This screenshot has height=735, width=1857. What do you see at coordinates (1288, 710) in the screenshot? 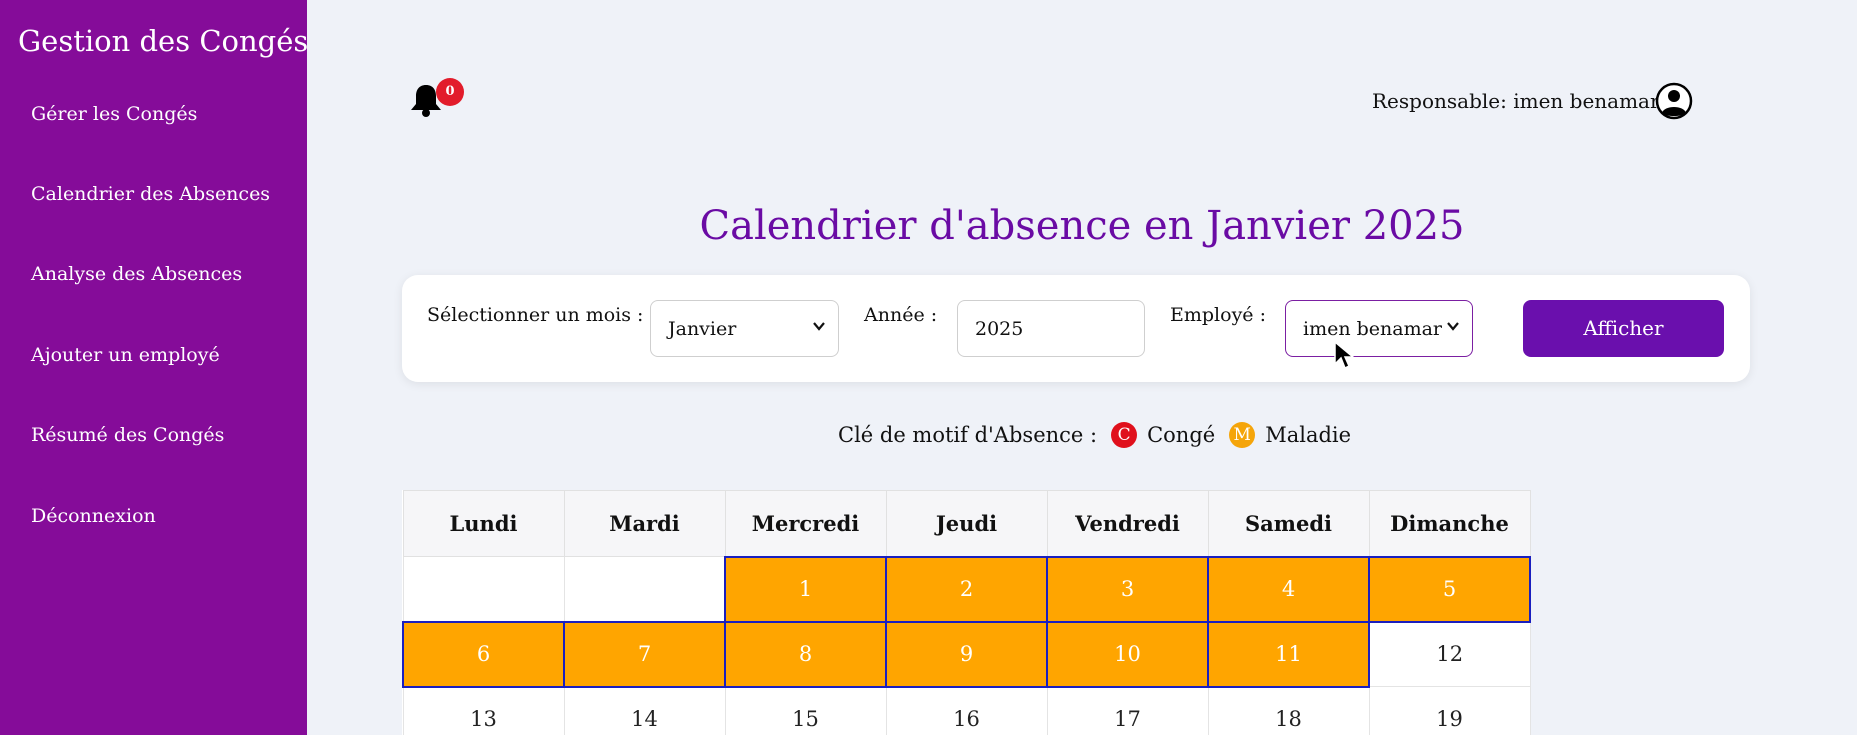
I see `calendar-day-cell: 18` at bounding box center [1288, 710].